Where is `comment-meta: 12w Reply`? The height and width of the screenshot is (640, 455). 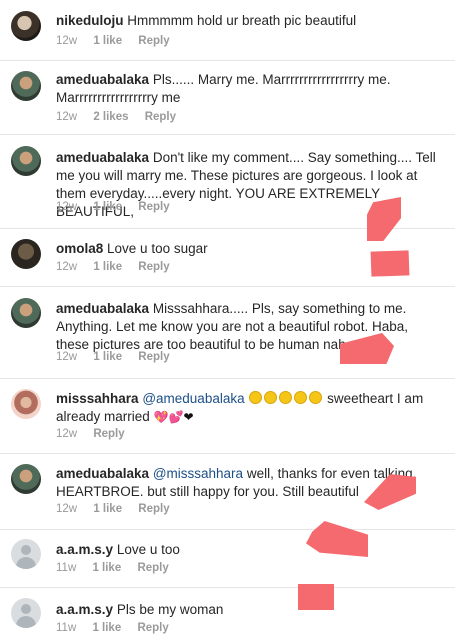 comment-meta: 12w Reply is located at coordinates (97, 434).